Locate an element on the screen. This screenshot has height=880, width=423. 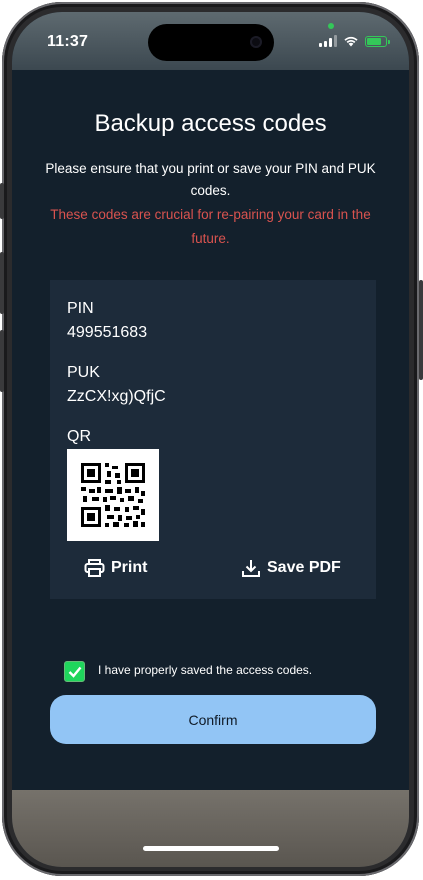
action-button is located at coordinates (2, 201).